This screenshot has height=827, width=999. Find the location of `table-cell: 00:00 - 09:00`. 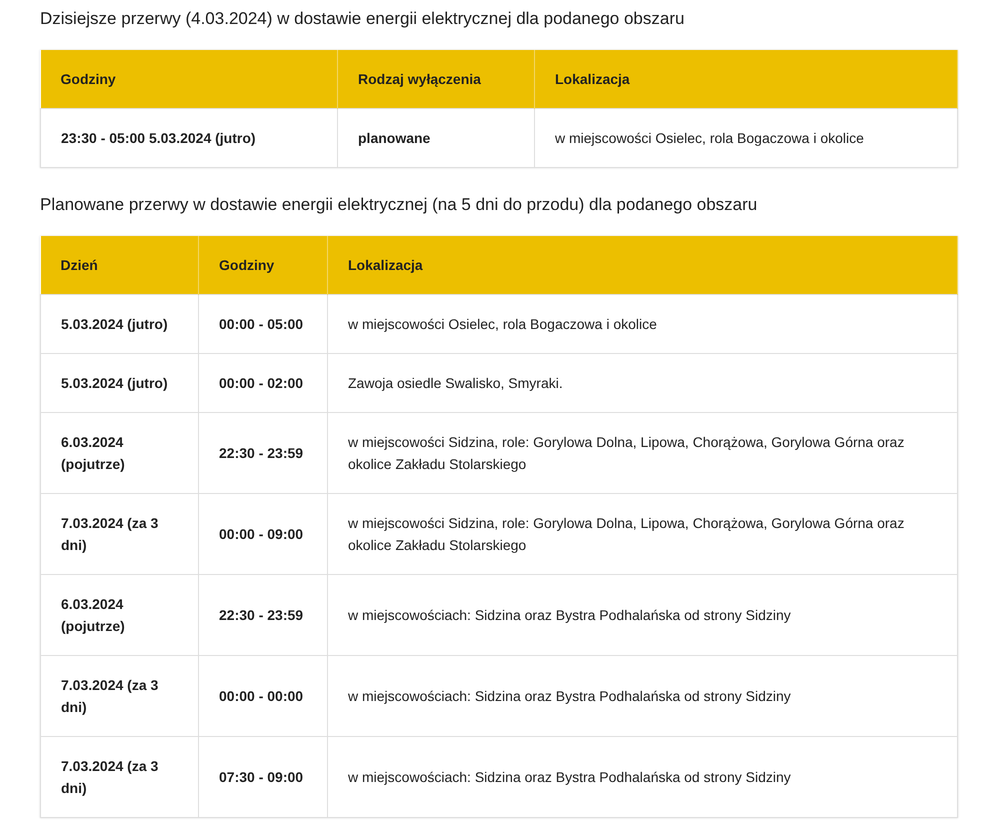

table-cell: 00:00 - 09:00 is located at coordinates (263, 534).